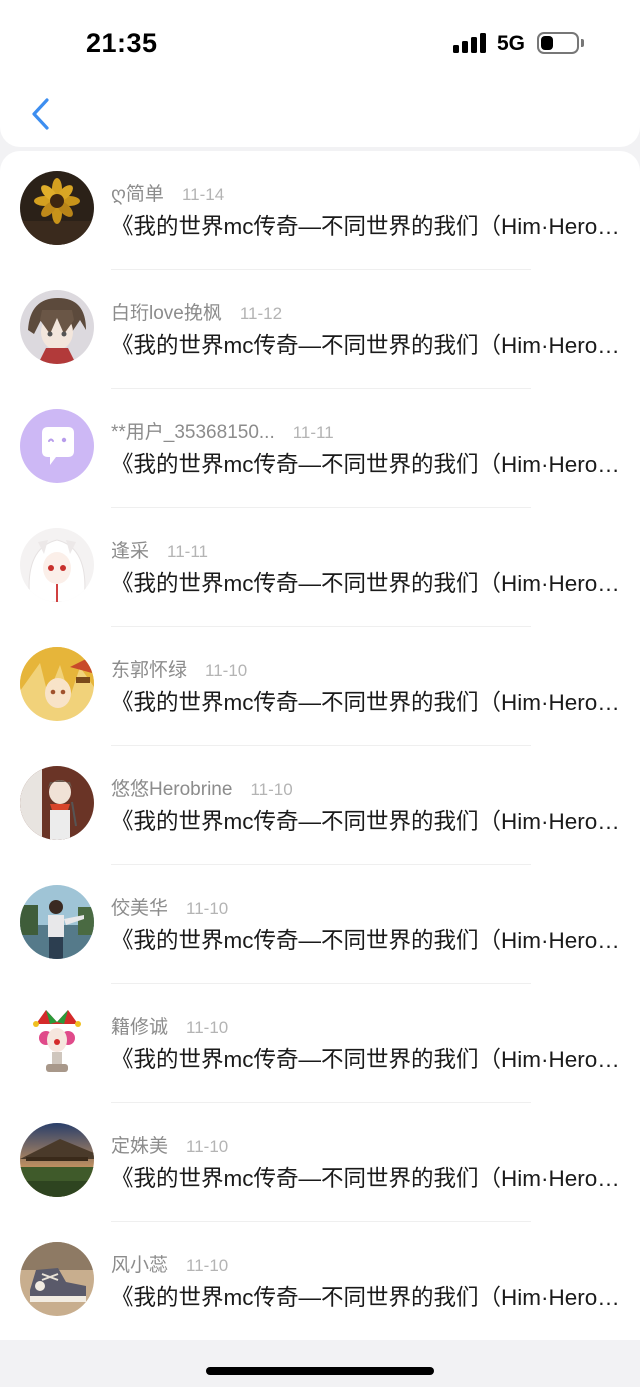  I want to click on status-bar: 21:35 5G, so click(320, 44).